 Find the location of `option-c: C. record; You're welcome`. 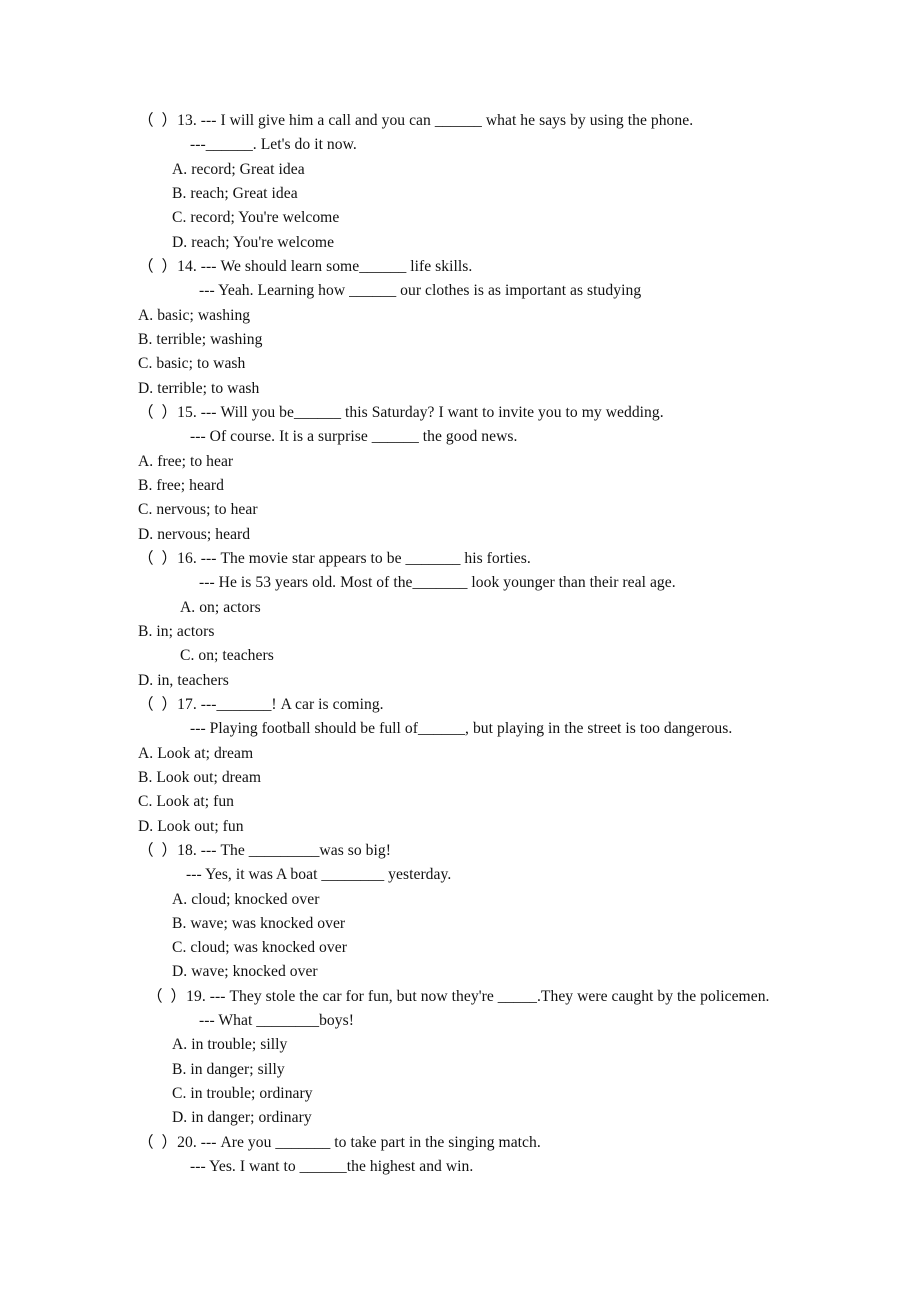

option-c: C. record; You're welcome is located at coordinates (460, 218).